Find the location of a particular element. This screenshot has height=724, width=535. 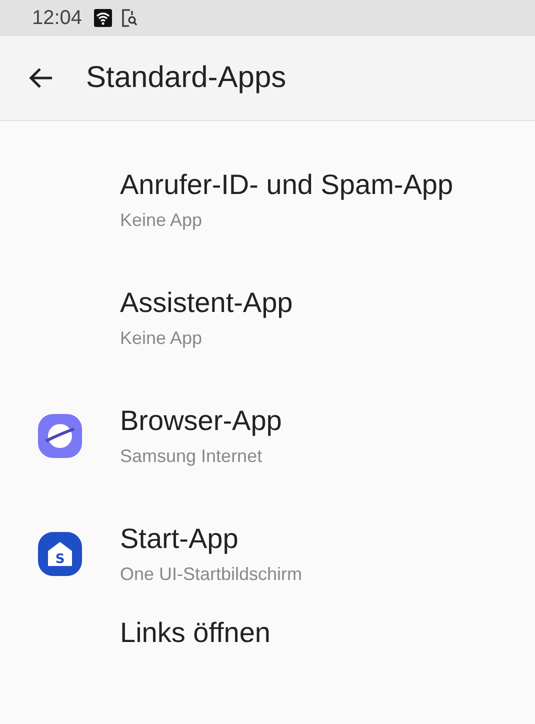

wifi-icon is located at coordinates (103, 18).